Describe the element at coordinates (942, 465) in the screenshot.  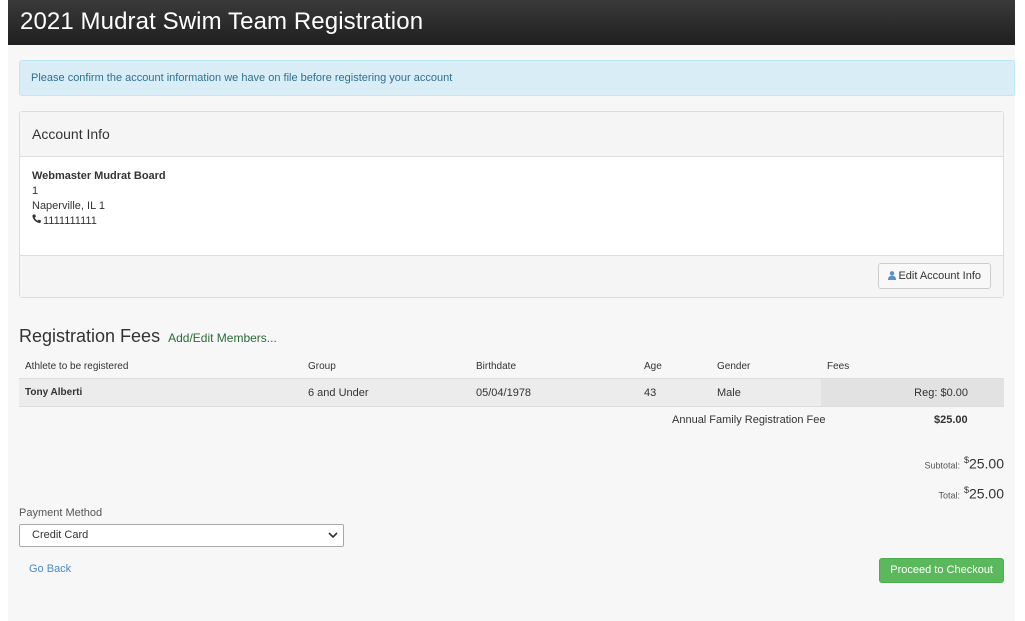
I see `subtotal-label: Subtotal:` at that location.